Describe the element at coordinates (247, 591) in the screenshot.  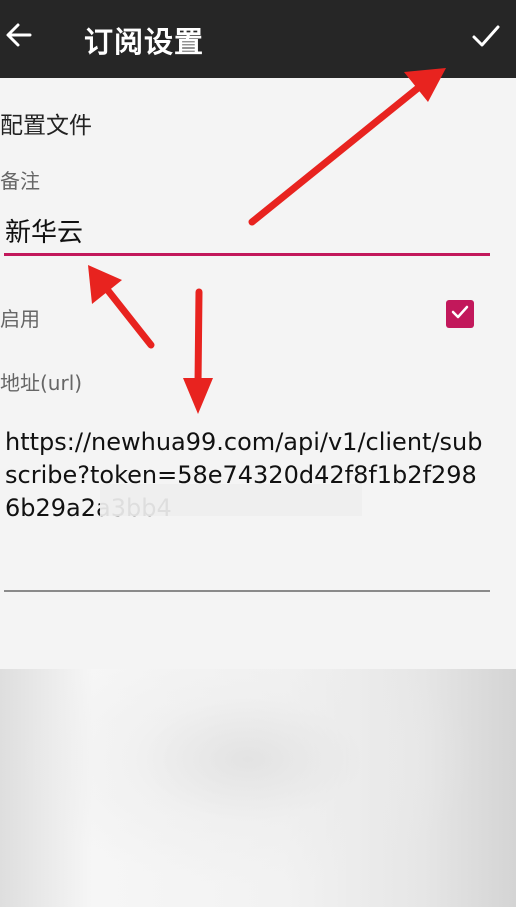
I see `url-field-underline` at that location.